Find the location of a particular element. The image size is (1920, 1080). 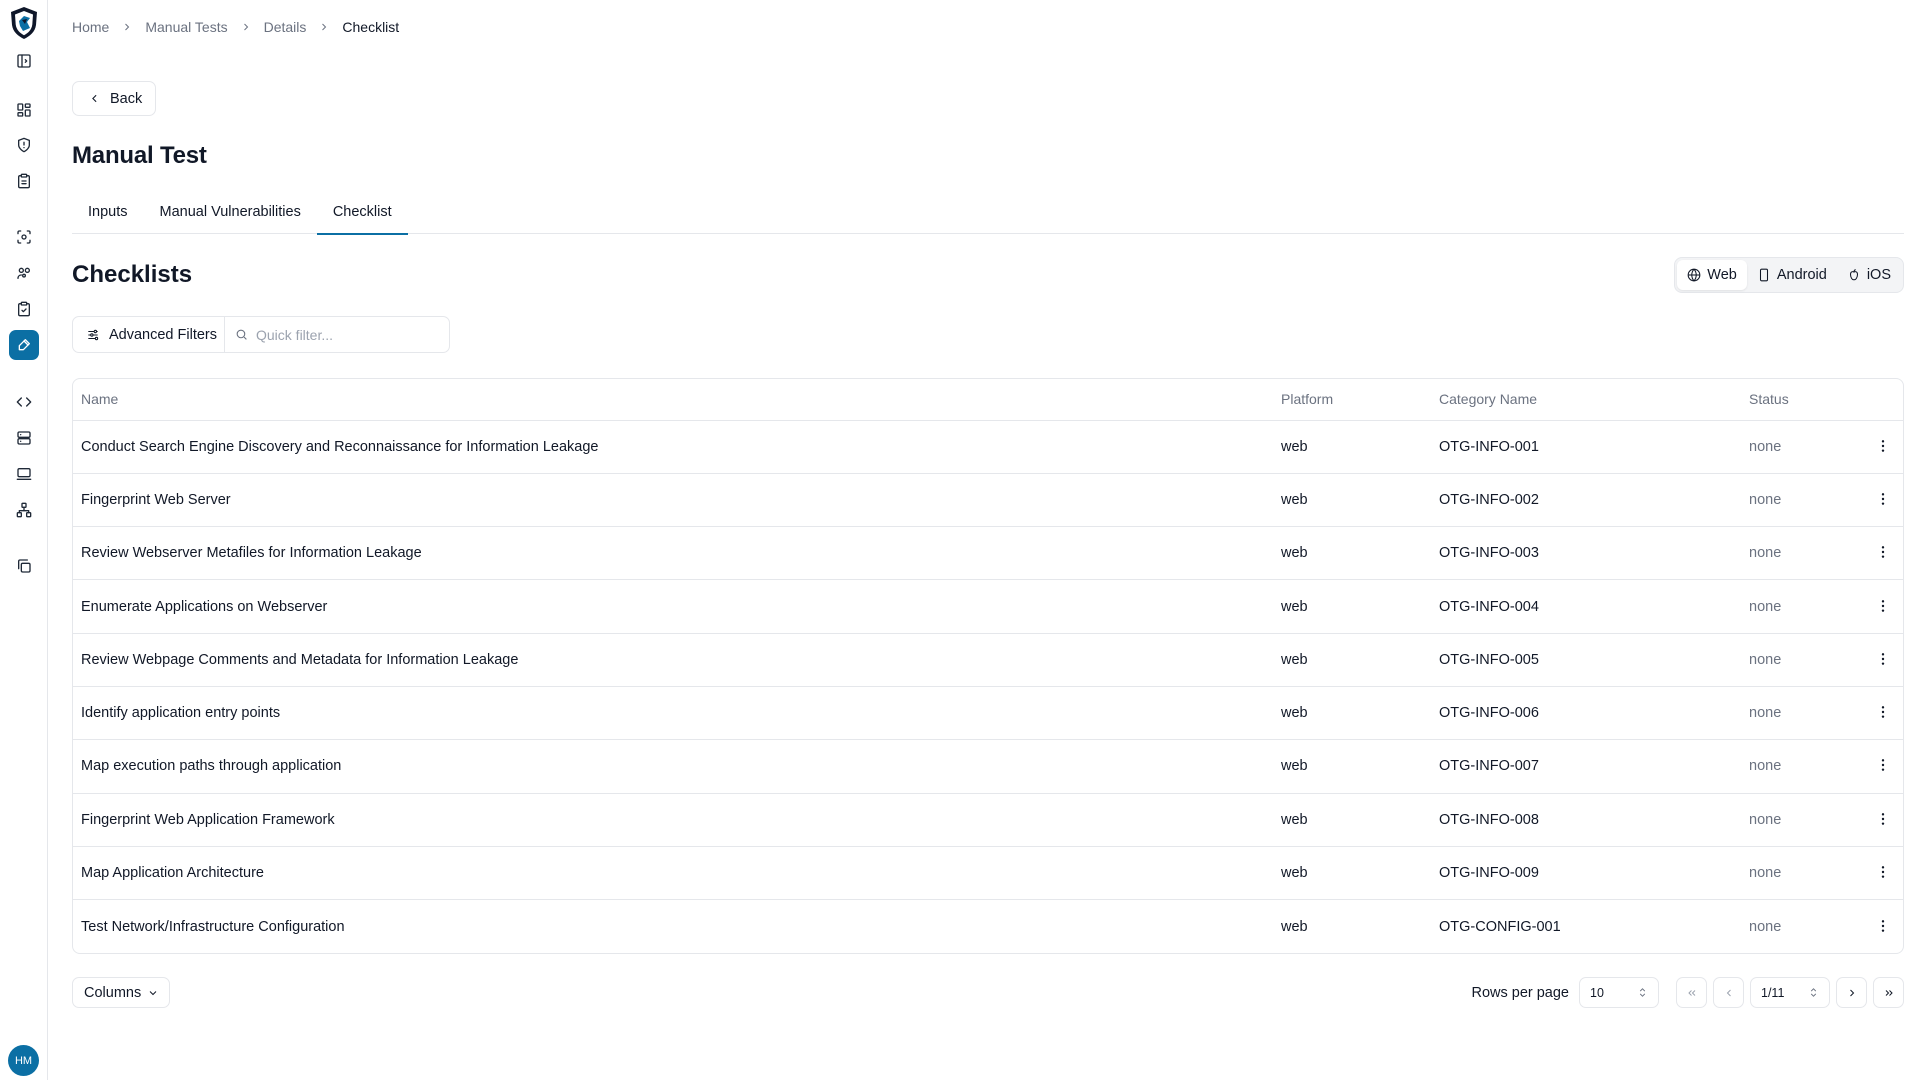

manual-test-icon is located at coordinates (24, 345).